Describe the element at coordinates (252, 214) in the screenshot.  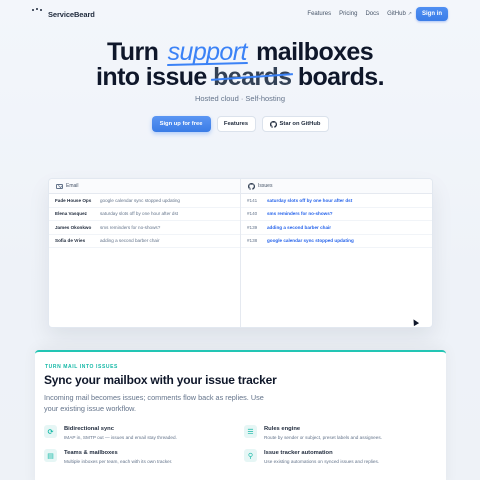
I see `issue-number: #140` at that location.